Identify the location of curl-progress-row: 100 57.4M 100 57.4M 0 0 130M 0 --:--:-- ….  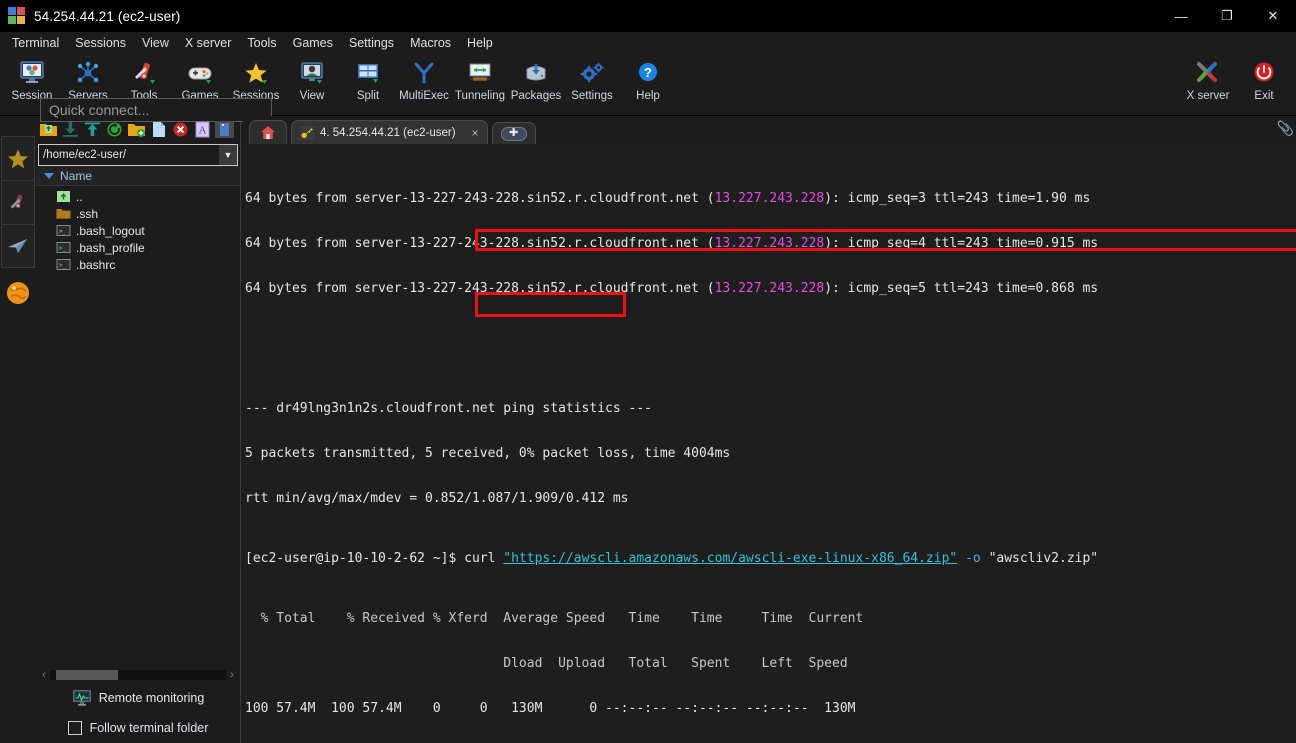
(550, 708).